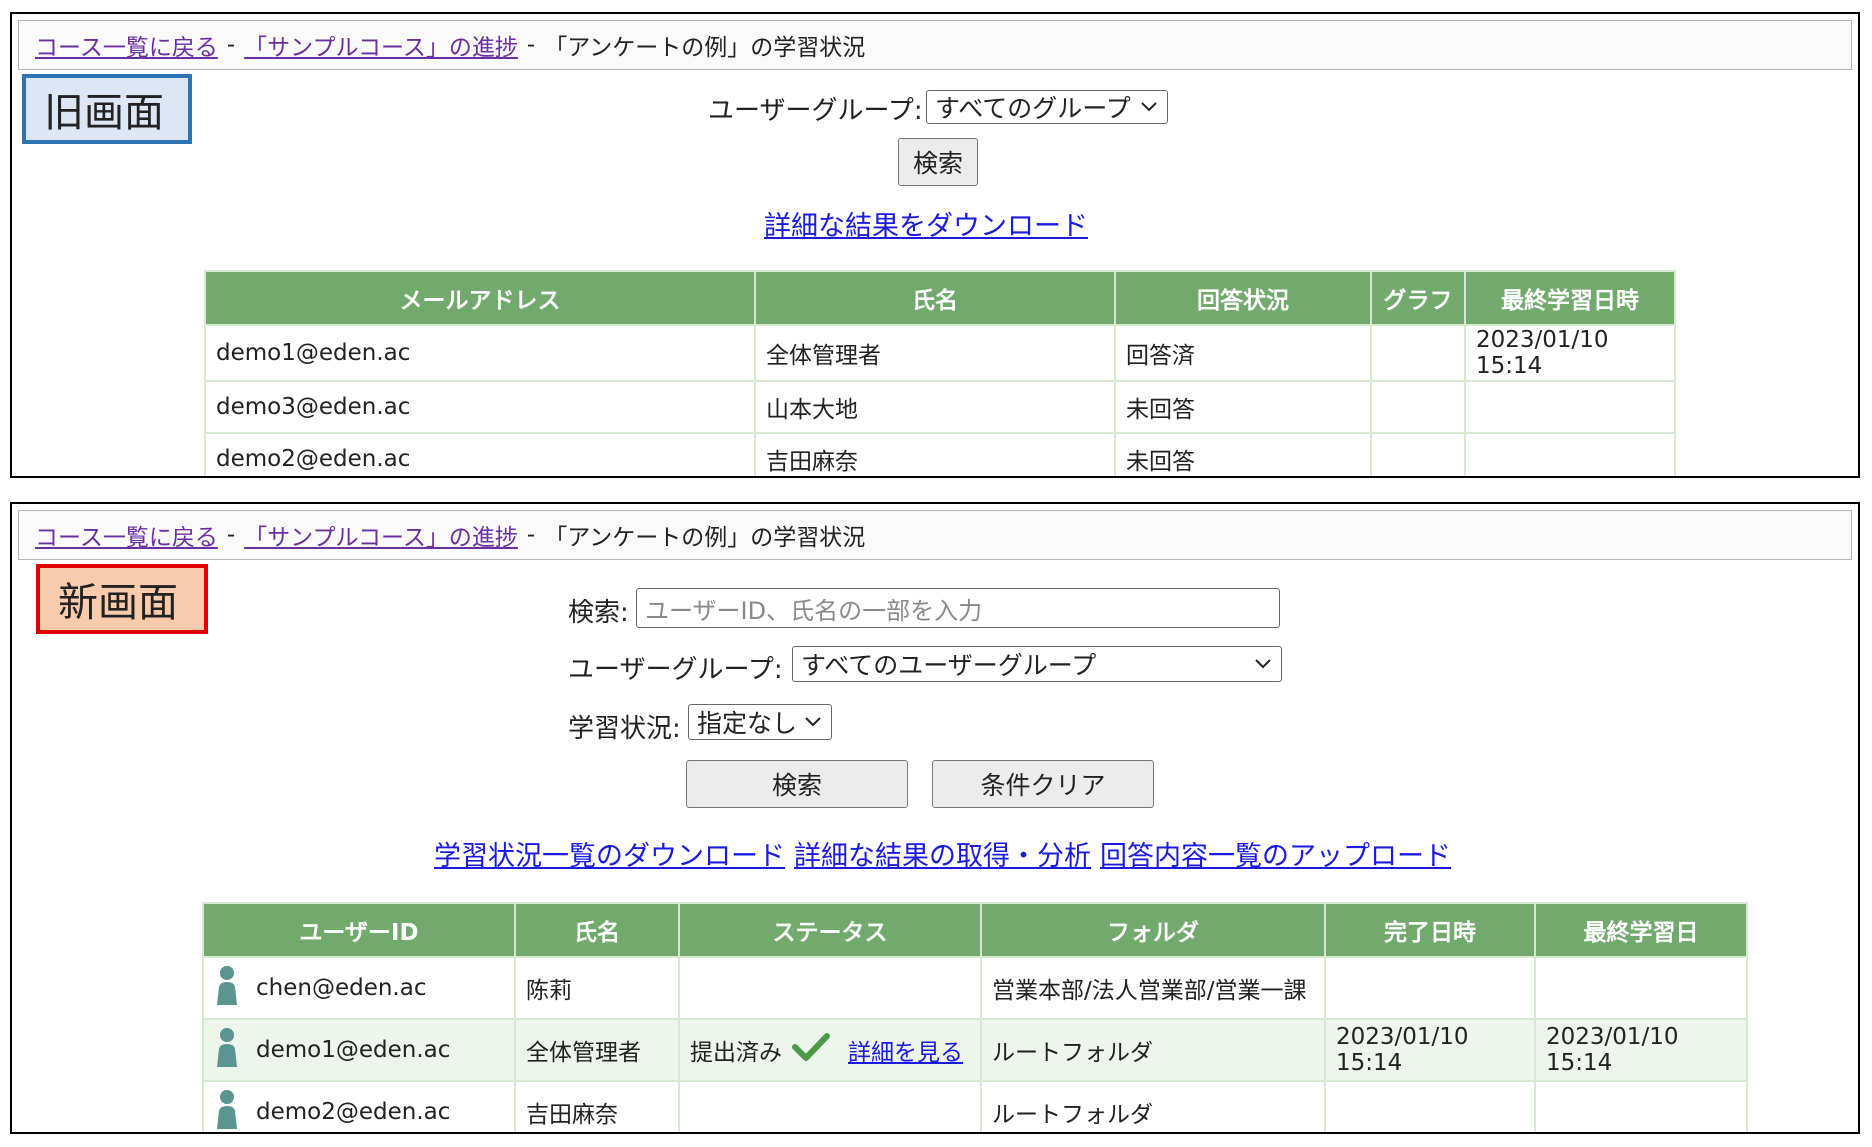 The width and height of the screenshot is (1872, 1147). What do you see at coordinates (926, 223) in the screenshot?
I see `download-detailed-results-link: 詳細な結果をダウンロード` at bounding box center [926, 223].